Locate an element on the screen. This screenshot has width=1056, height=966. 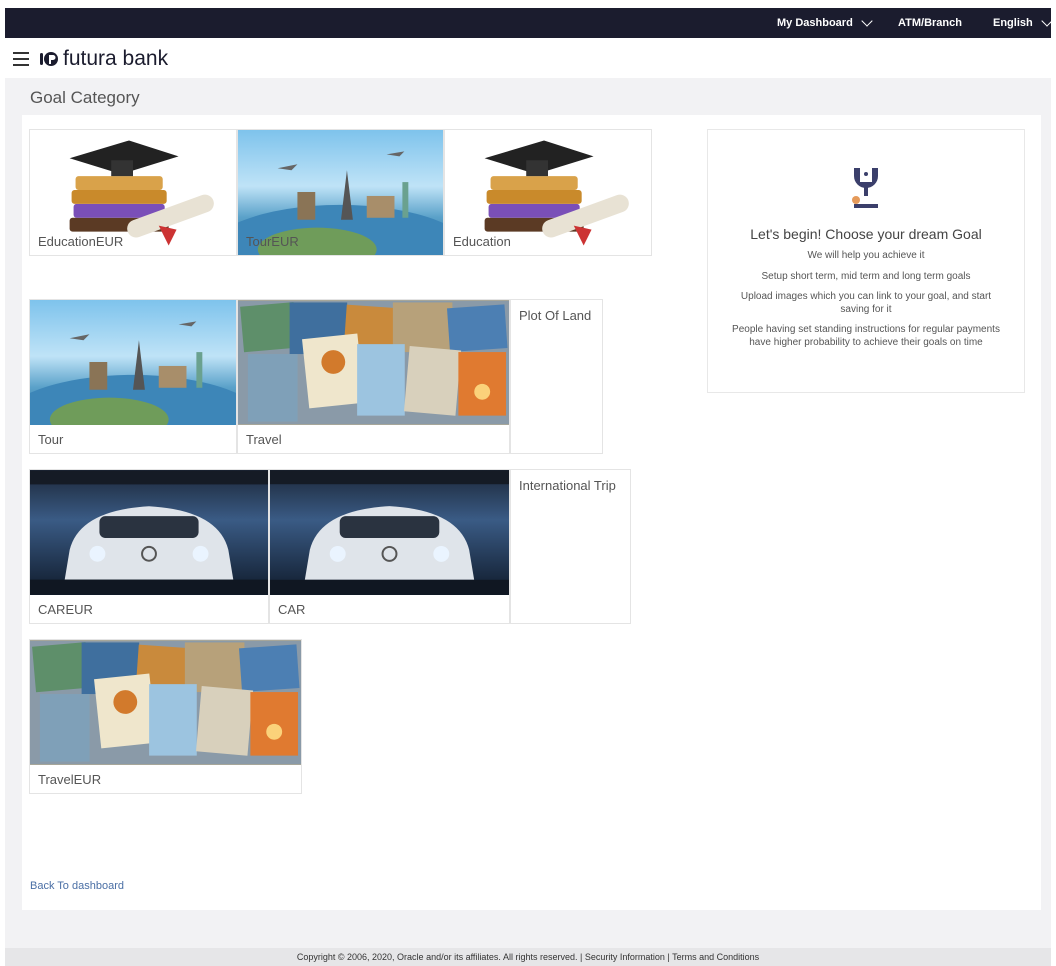
tile-label: TravelEUR is located at coordinates (70, 779).